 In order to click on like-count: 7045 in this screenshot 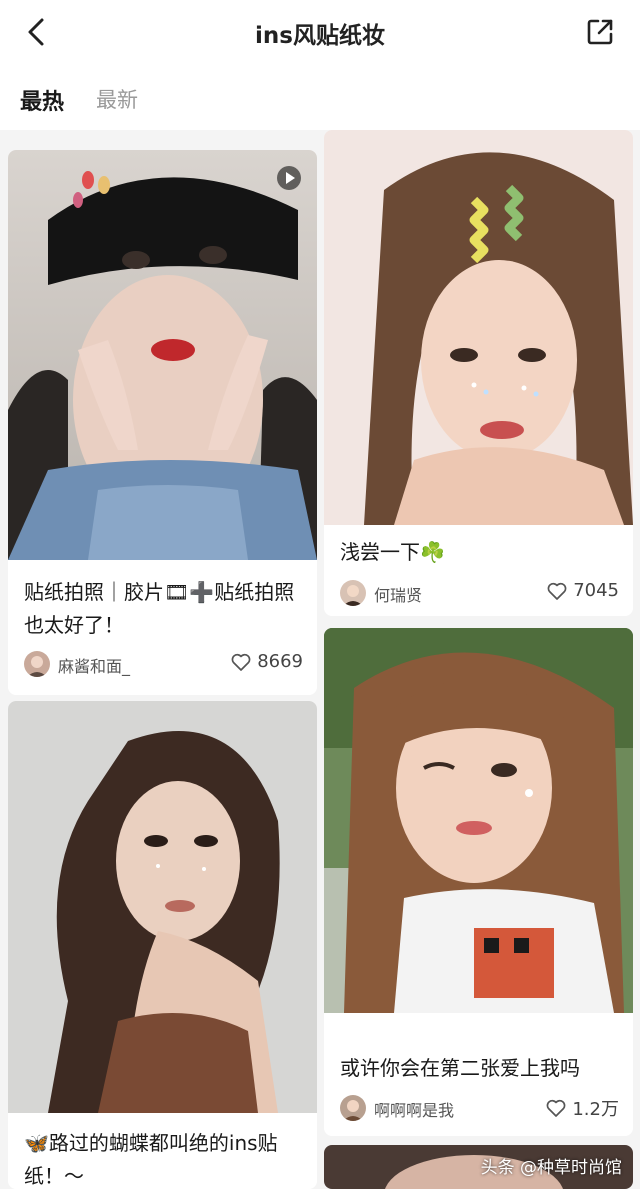, I will do `click(596, 590)`.